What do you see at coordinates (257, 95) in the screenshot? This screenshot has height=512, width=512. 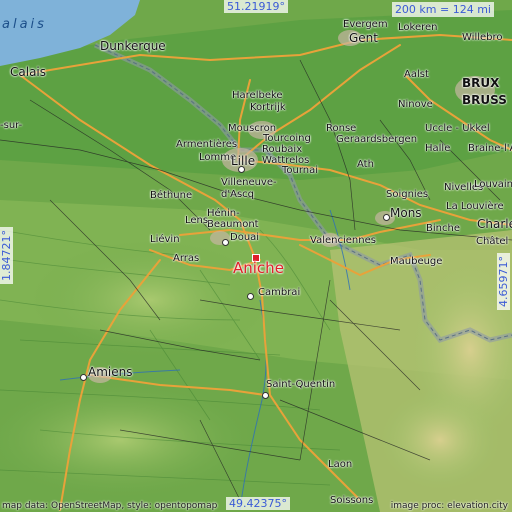 I see `place-harelbeke: Harelbeke` at bounding box center [257, 95].